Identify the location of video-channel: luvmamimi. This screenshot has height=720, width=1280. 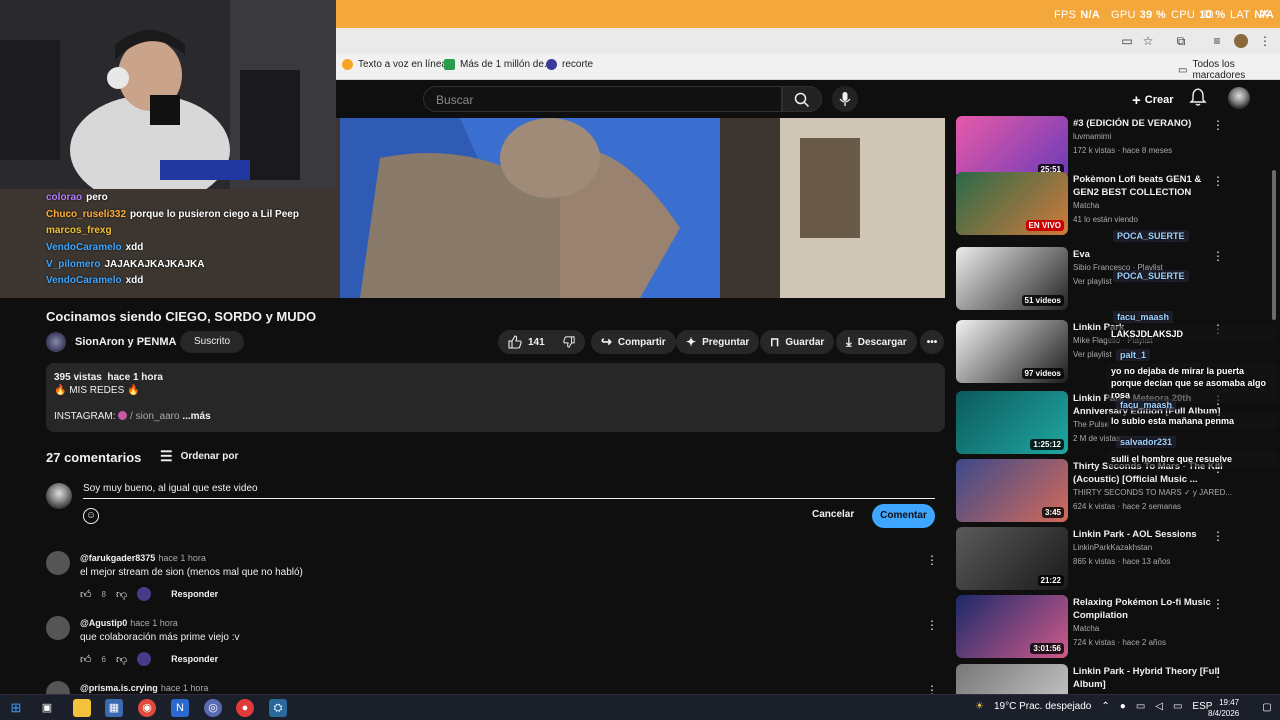
(1092, 136).